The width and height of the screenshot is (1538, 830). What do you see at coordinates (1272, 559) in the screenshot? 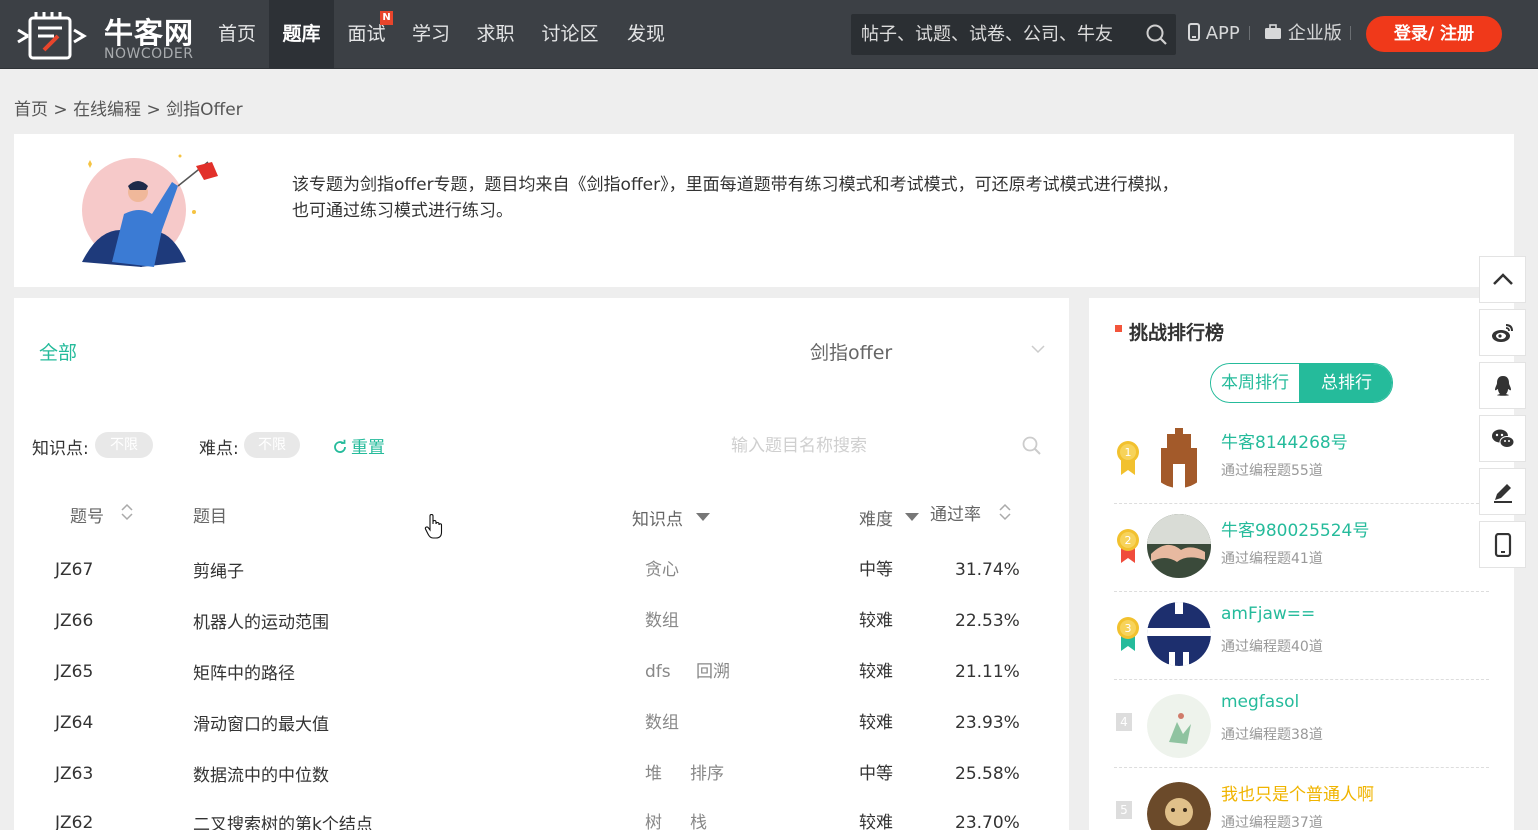
I see `user-solved-count: 通过编程题41道` at bounding box center [1272, 559].